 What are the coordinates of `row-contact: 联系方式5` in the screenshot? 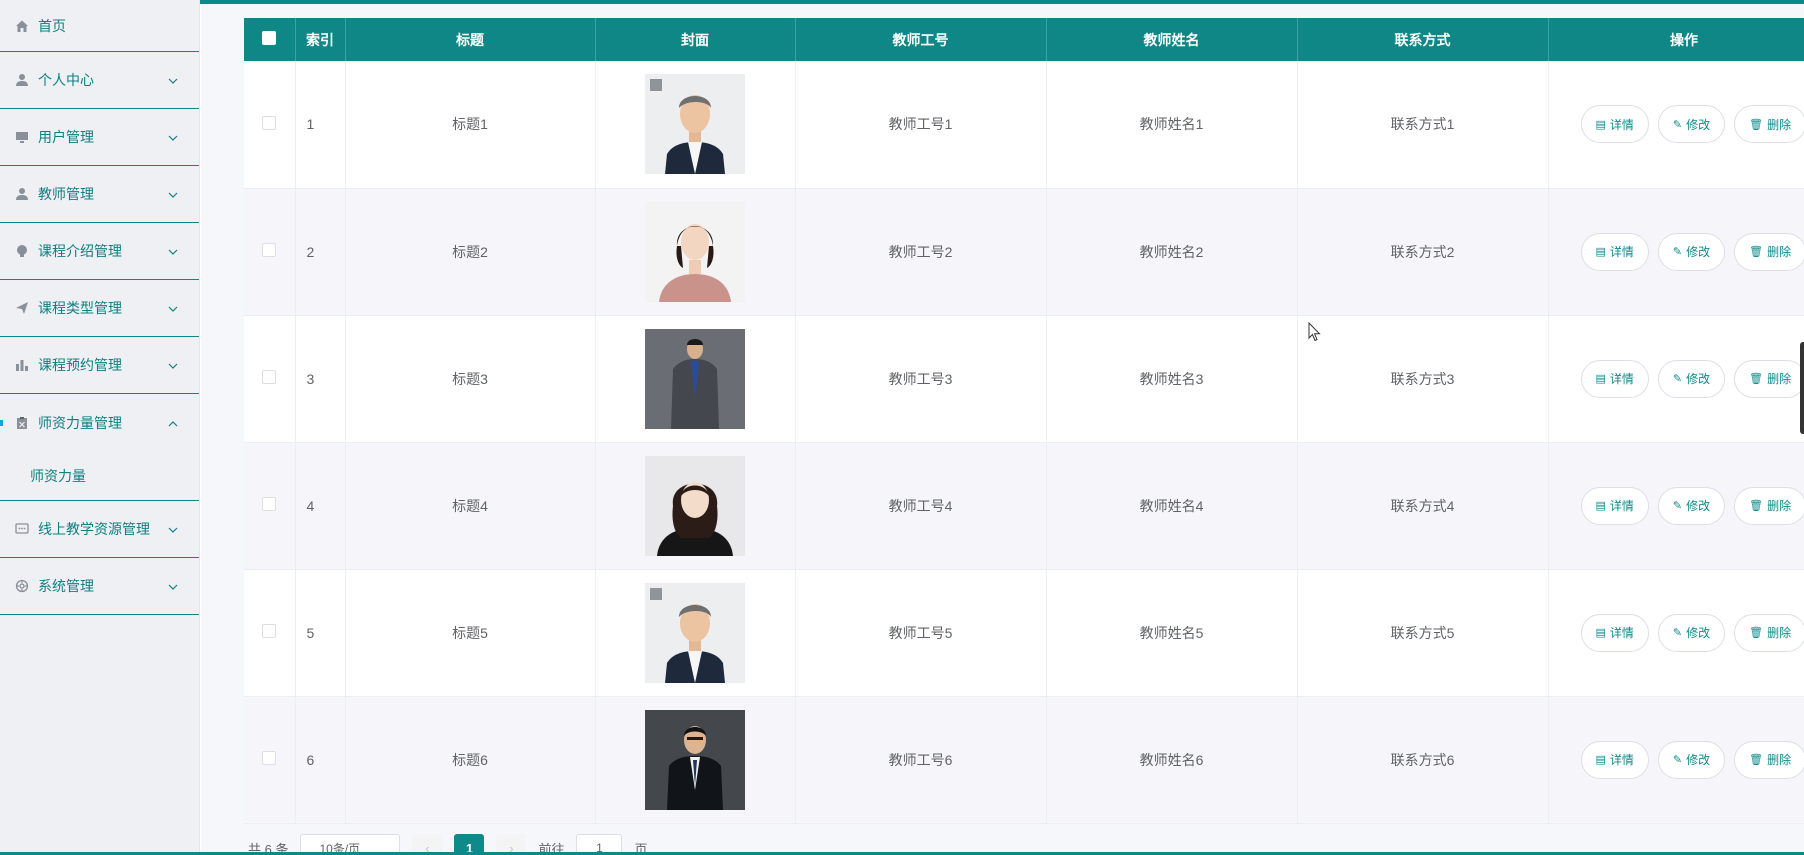 It's located at (1423, 633).